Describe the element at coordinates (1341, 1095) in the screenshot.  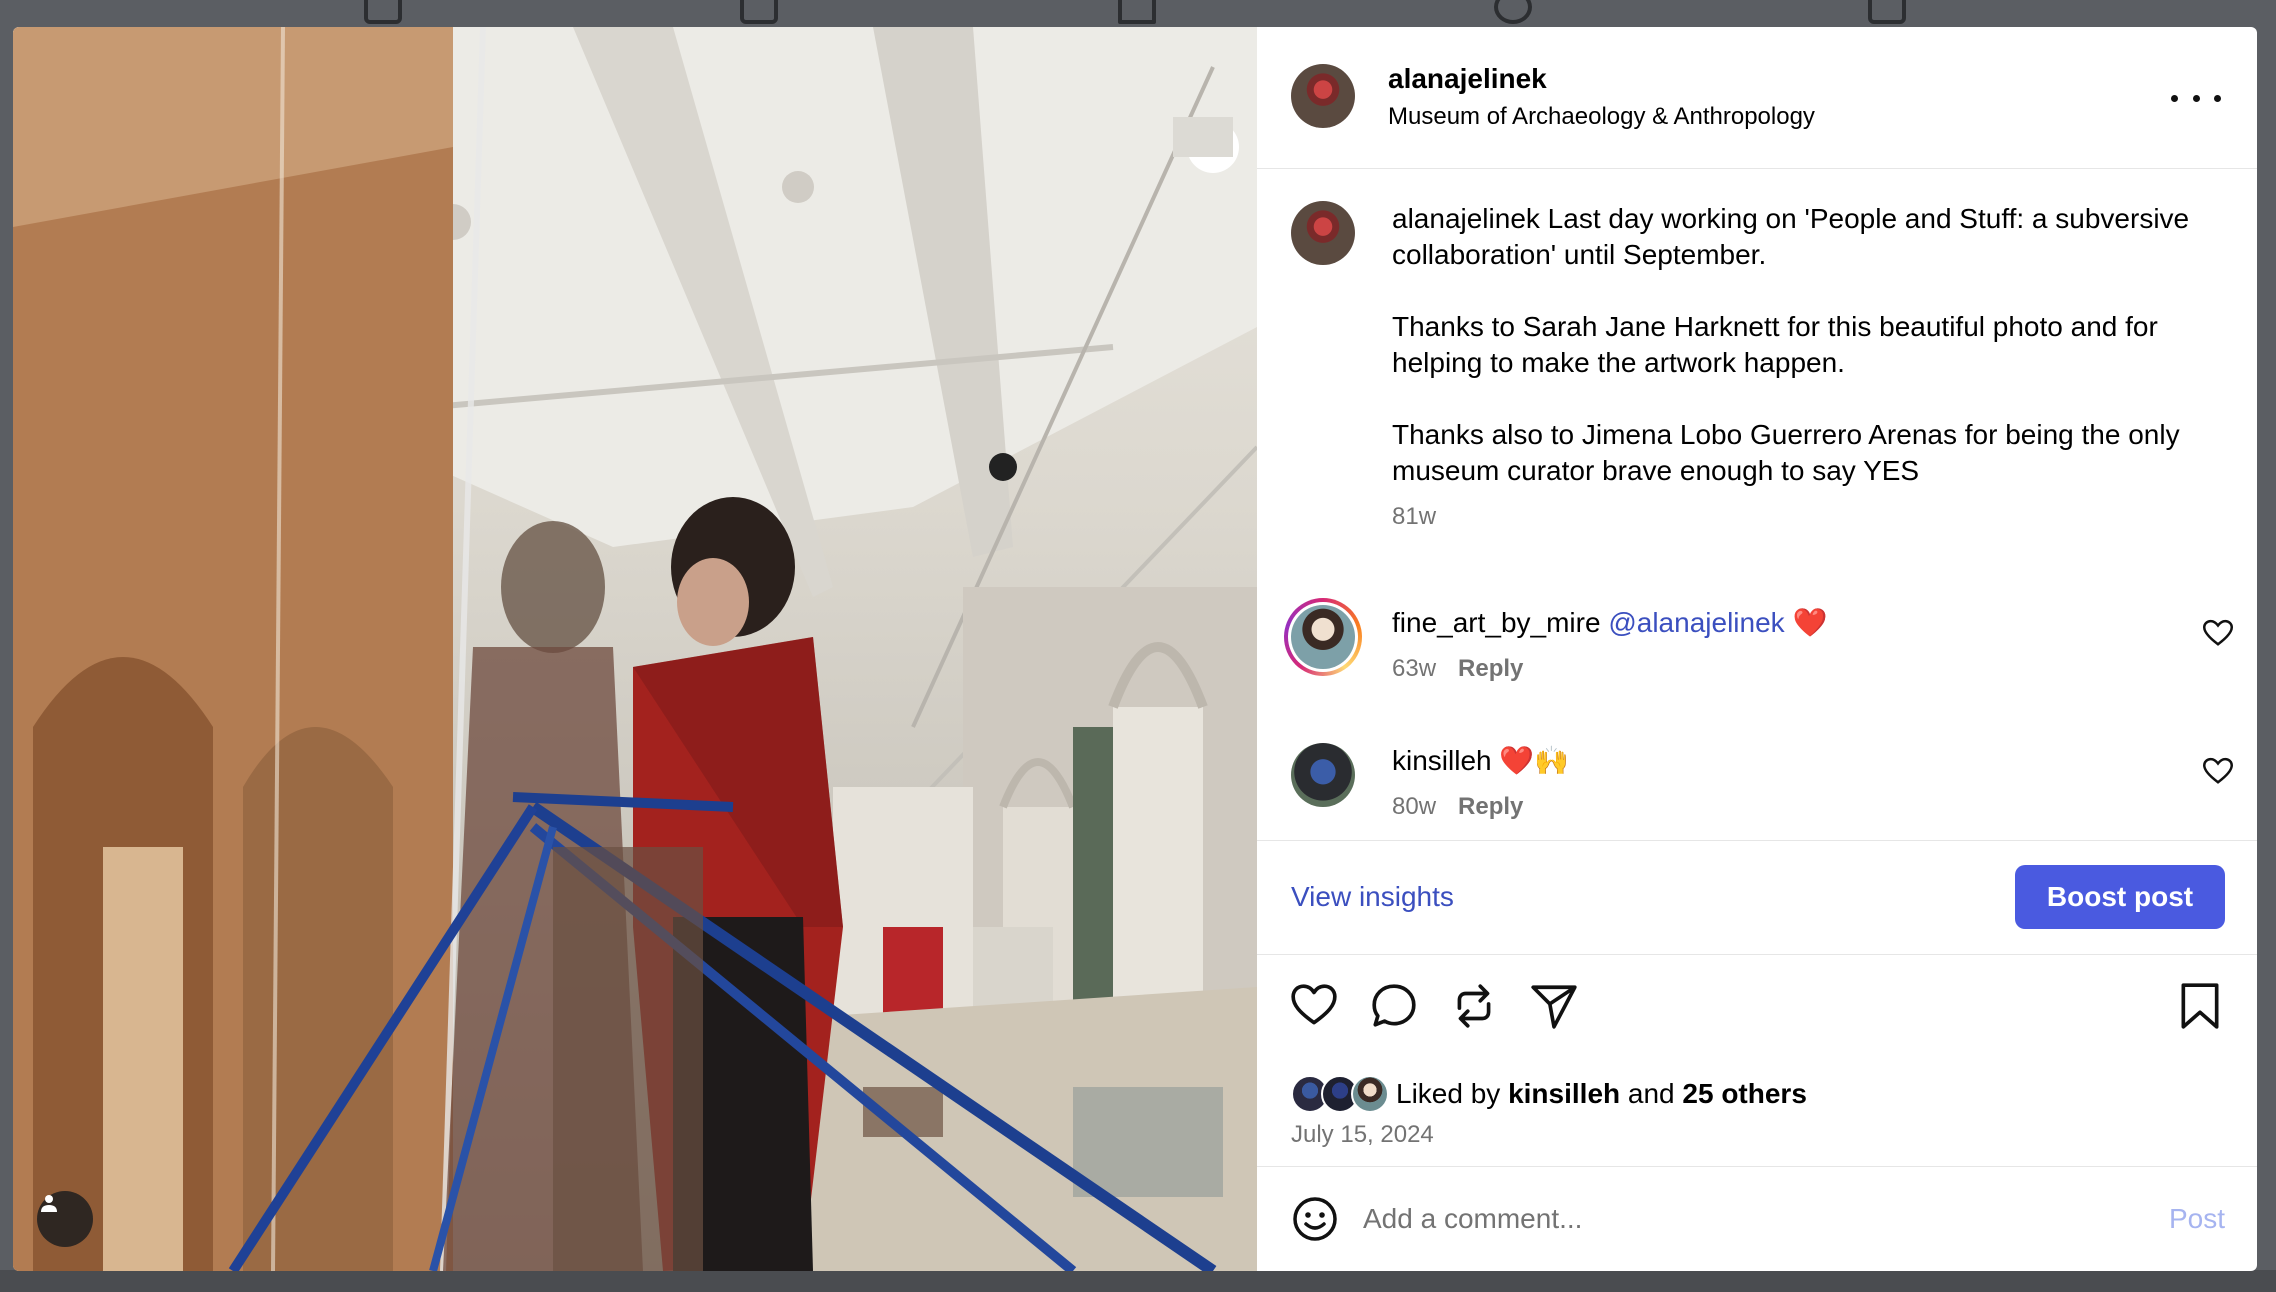
I see `liked-by-avatars` at that location.